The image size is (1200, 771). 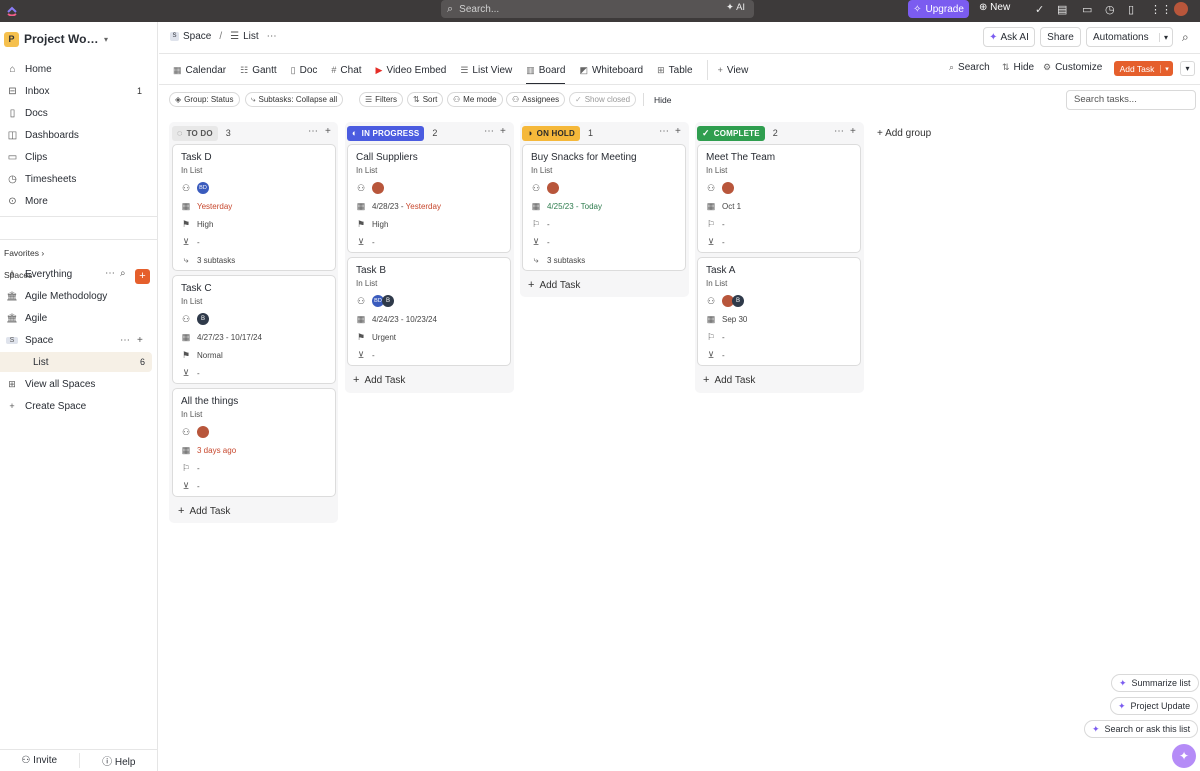 I want to click on apps-grid-icon: ⋮⋮, so click(x=1161, y=9).